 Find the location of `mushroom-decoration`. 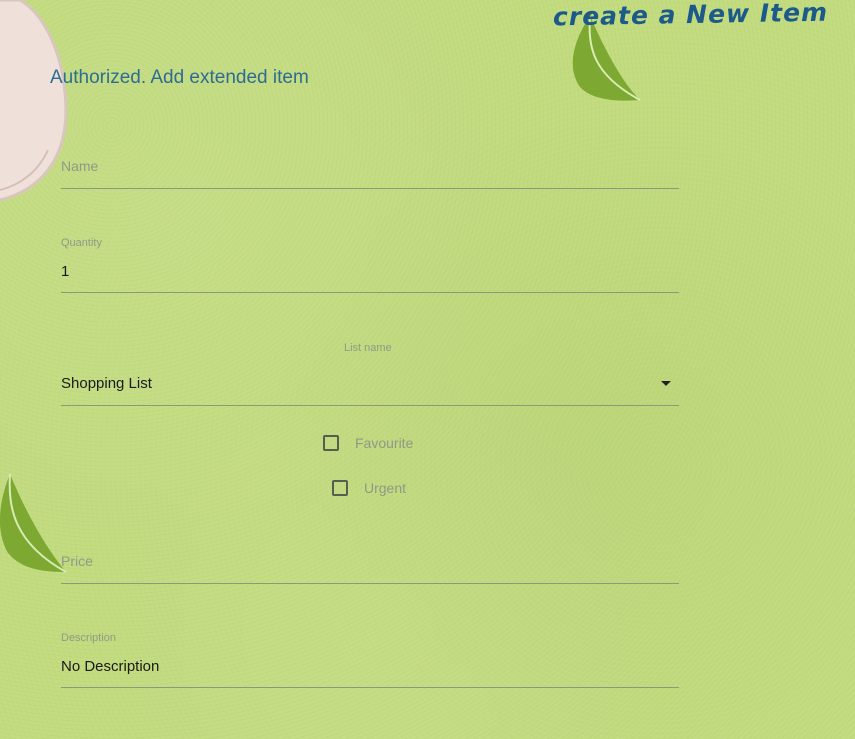

mushroom-decoration is located at coordinates (34, 101).